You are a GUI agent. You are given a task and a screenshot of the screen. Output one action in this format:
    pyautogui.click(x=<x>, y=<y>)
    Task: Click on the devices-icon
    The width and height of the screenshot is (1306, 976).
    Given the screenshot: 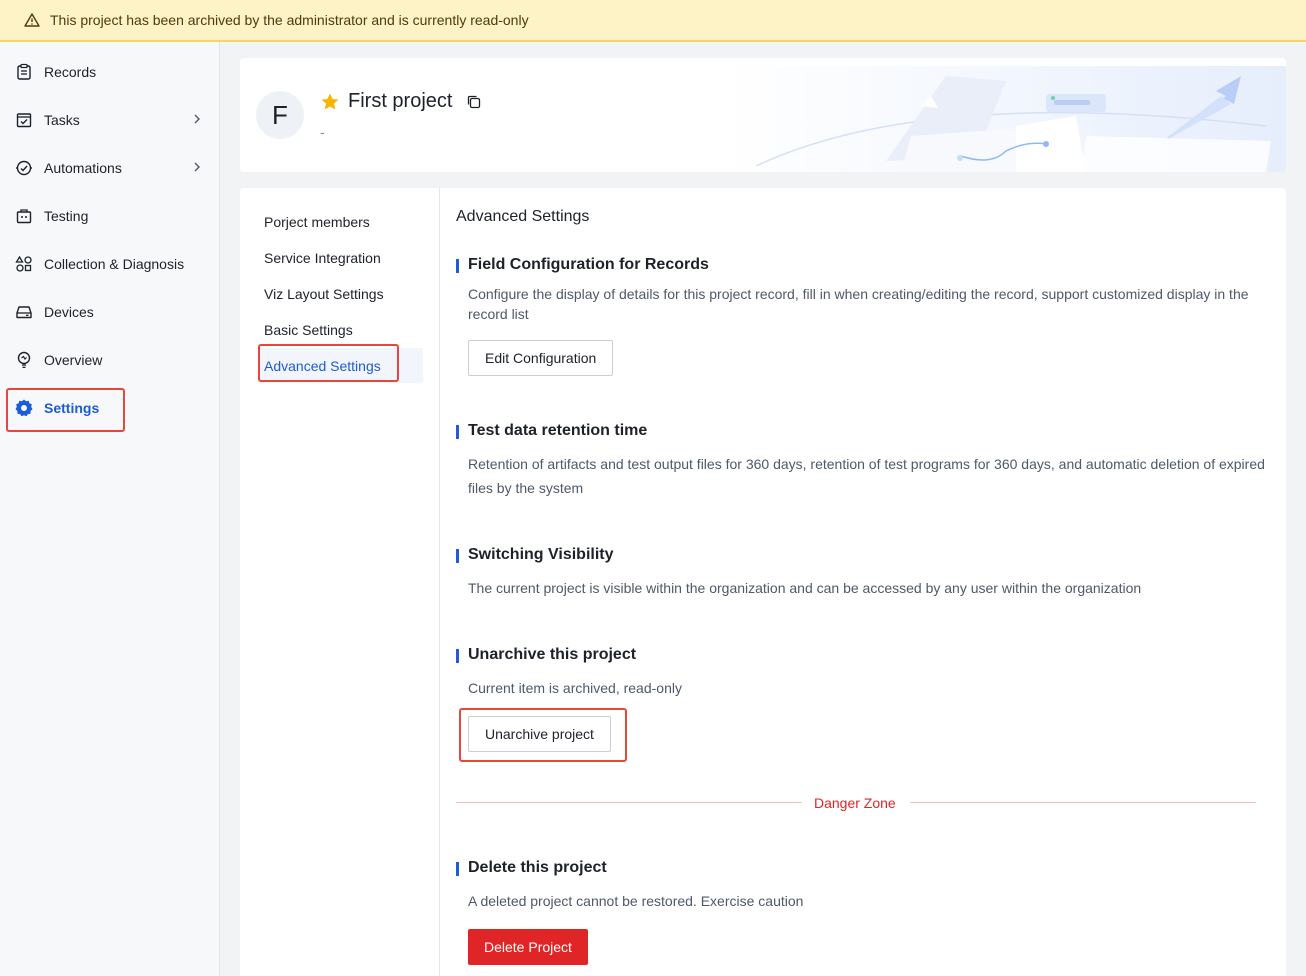 What is the action you would take?
    pyautogui.click(x=24, y=312)
    